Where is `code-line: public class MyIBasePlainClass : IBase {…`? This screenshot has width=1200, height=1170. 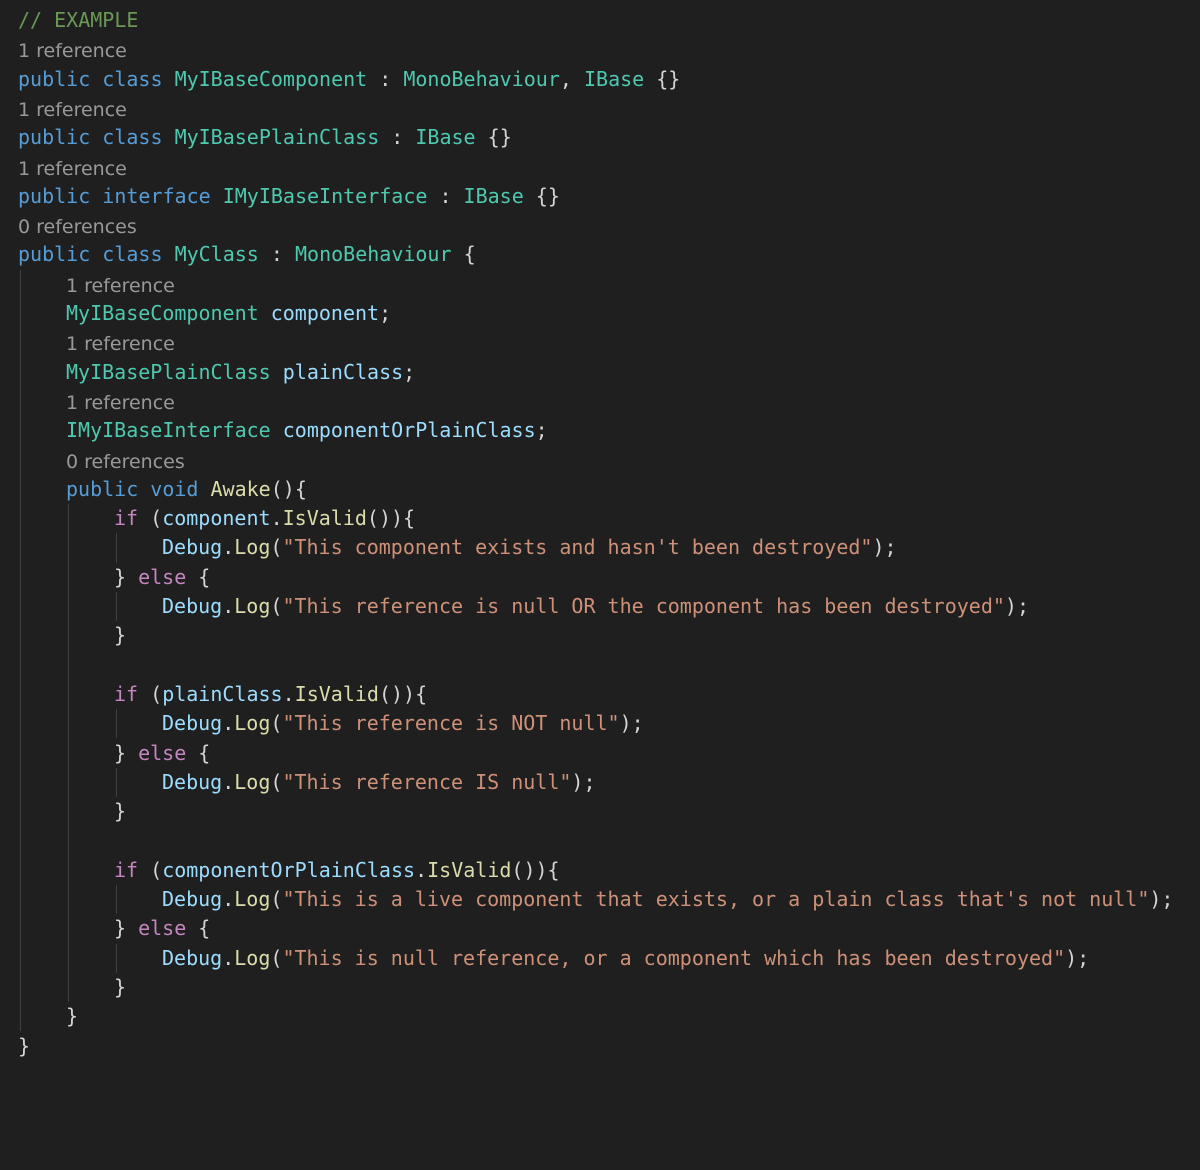
code-line: public class MyIBasePlainClass : IBase {… is located at coordinates (265, 137).